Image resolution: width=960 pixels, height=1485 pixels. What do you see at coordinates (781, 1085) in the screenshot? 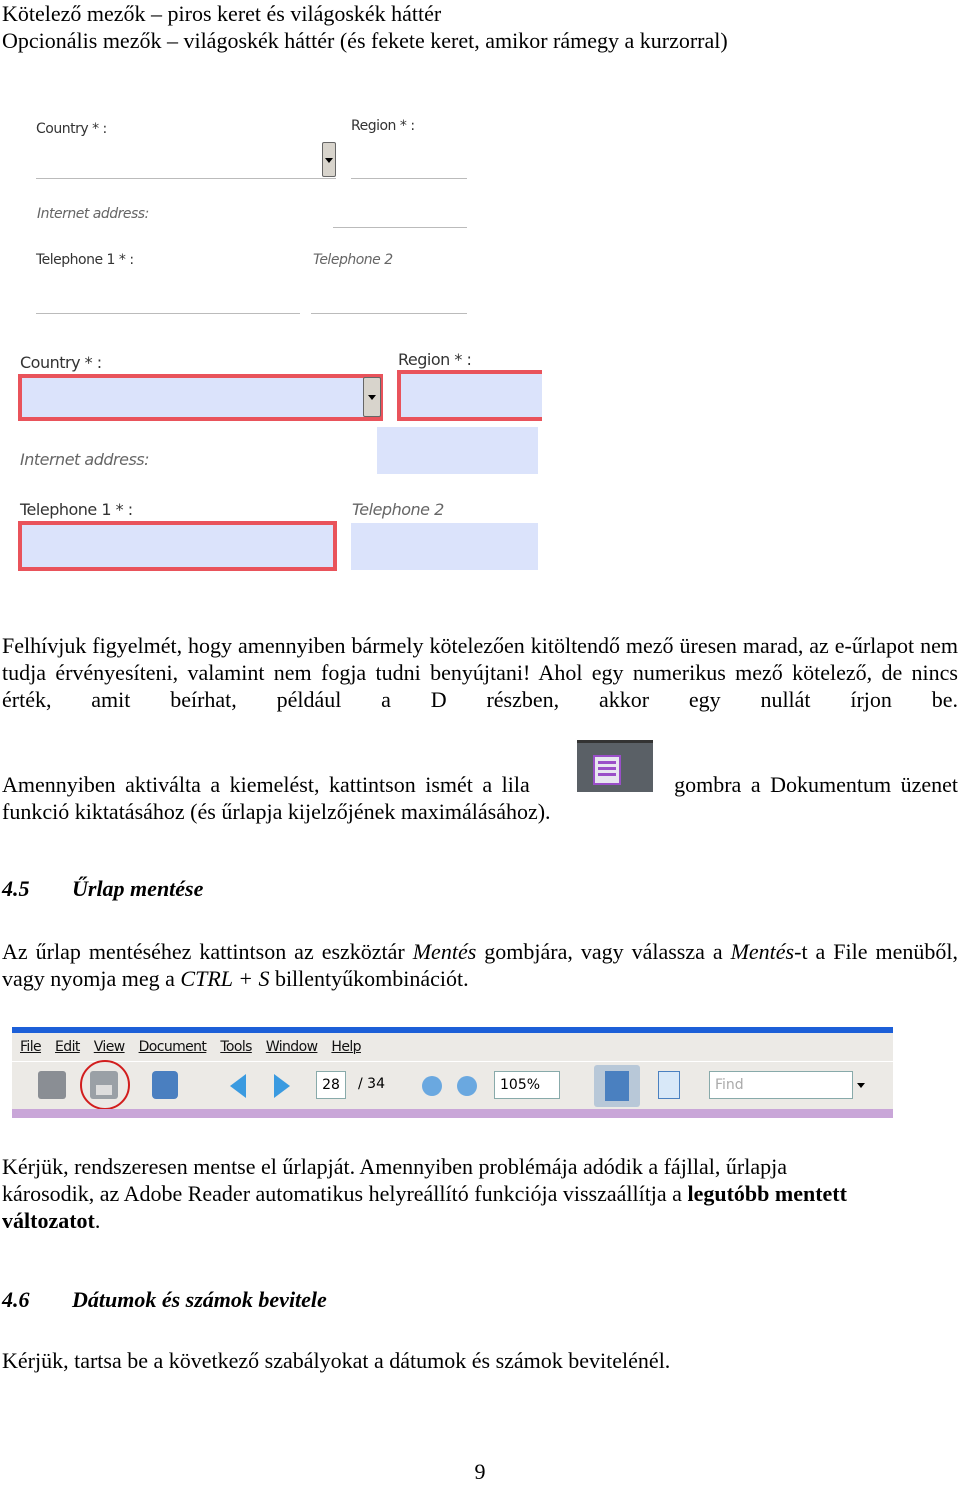
I see `find-input: Find` at bounding box center [781, 1085].